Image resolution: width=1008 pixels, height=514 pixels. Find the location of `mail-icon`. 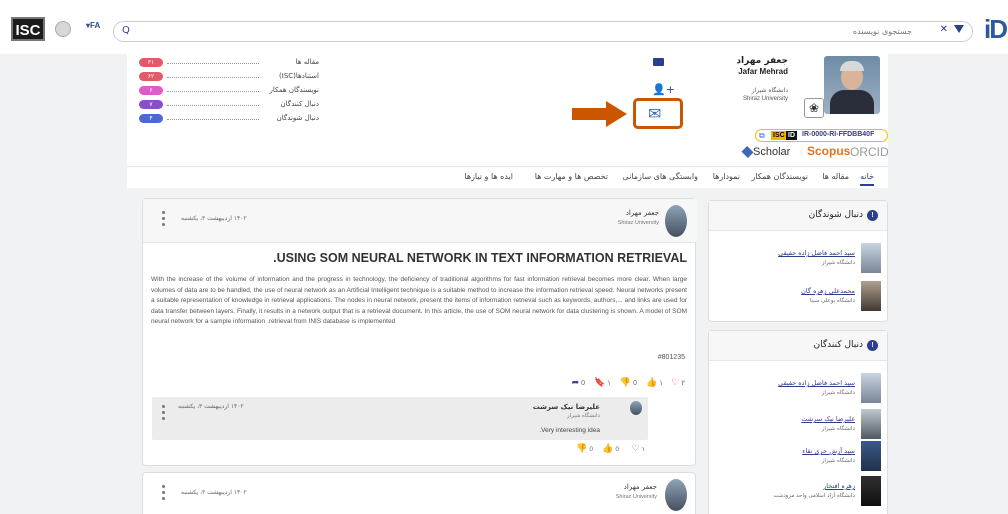

mail-icon is located at coordinates (658, 62).